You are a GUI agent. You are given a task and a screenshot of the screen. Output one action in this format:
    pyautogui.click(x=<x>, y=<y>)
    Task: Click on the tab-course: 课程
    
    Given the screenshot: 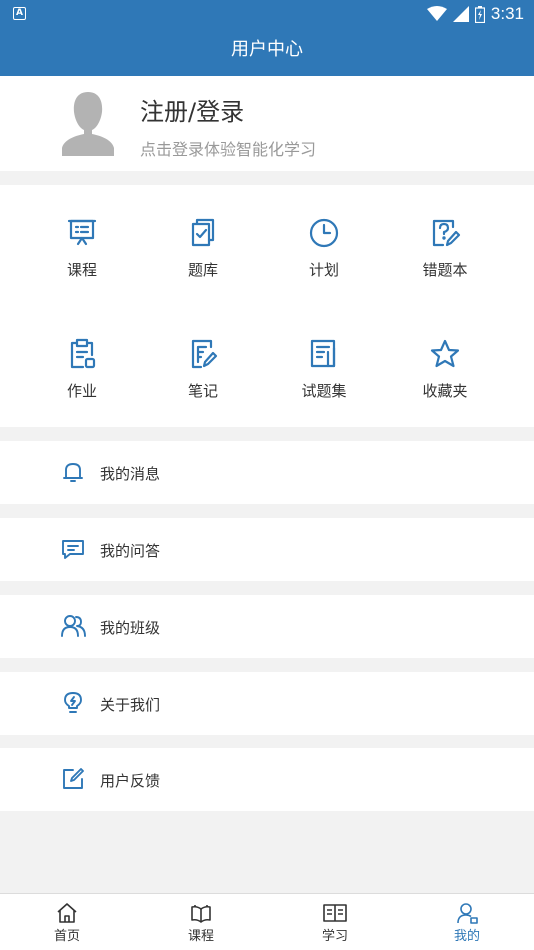 What is the action you would take?
    pyautogui.click(x=201, y=922)
    